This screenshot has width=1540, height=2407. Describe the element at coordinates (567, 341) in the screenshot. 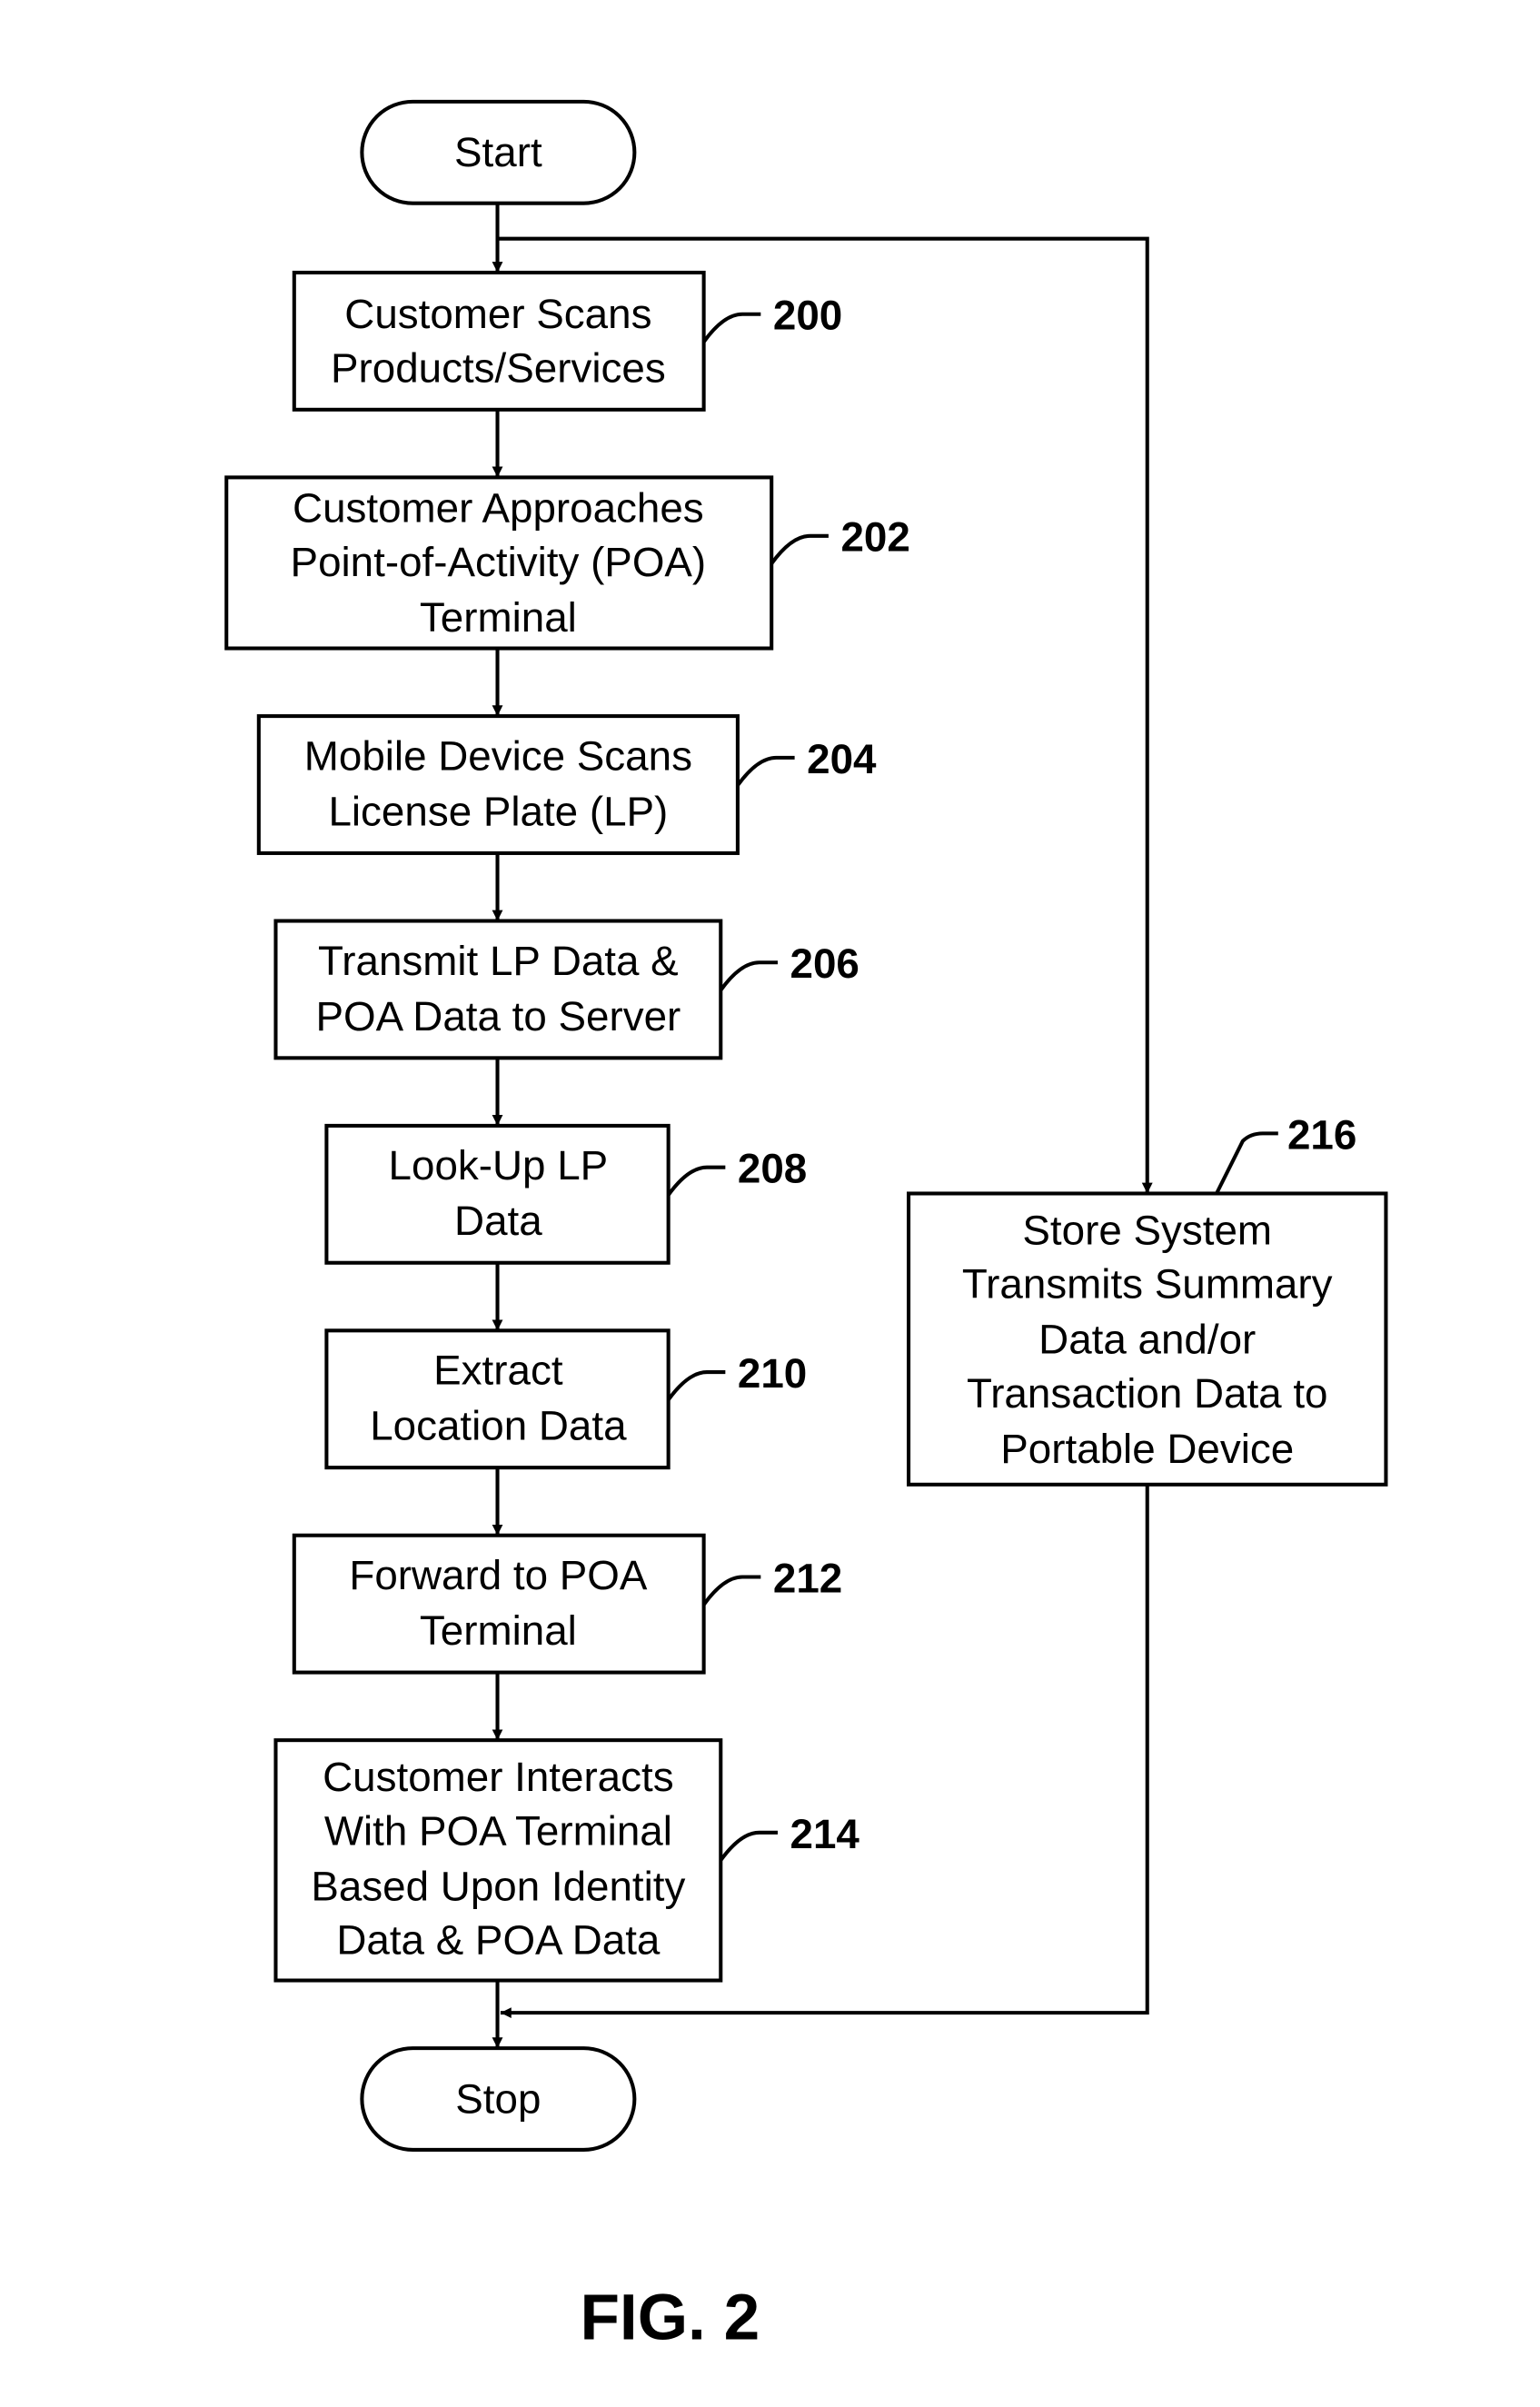

I see `step-200: Customer Scans Products/Services 200` at that location.